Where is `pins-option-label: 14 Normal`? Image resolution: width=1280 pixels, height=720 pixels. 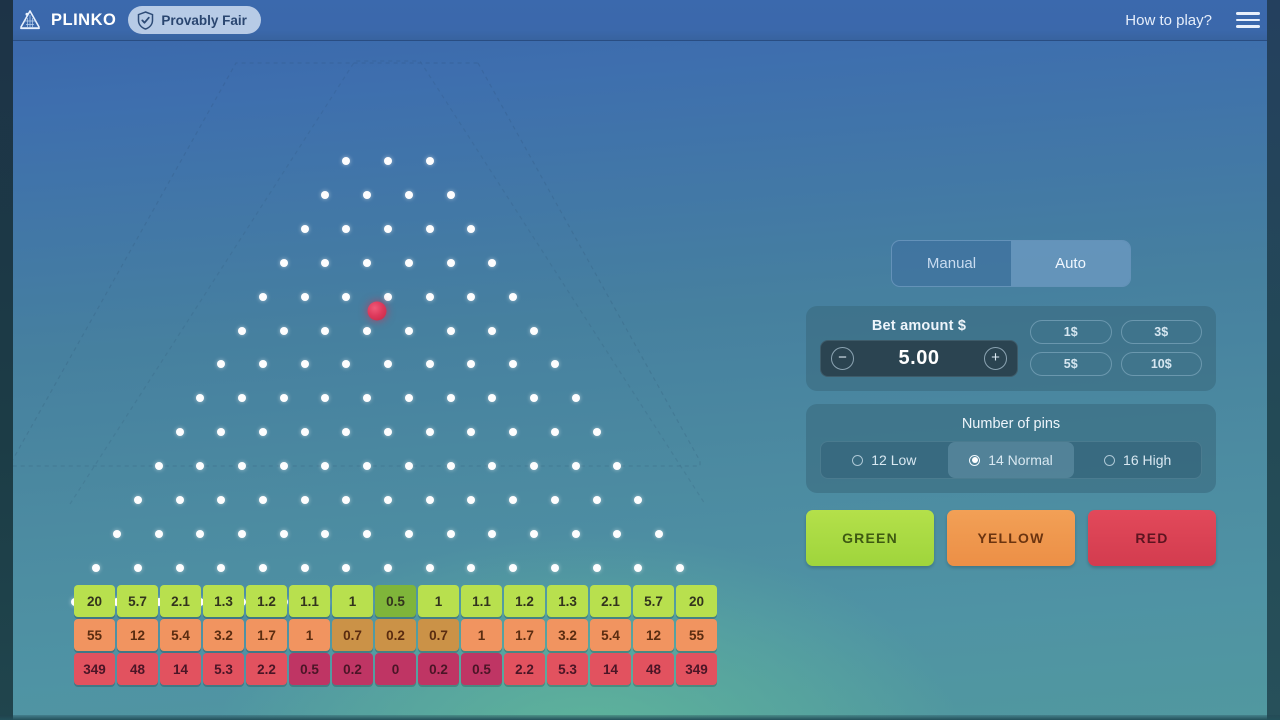 pins-option-label: 14 Normal is located at coordinates (1020, 460).